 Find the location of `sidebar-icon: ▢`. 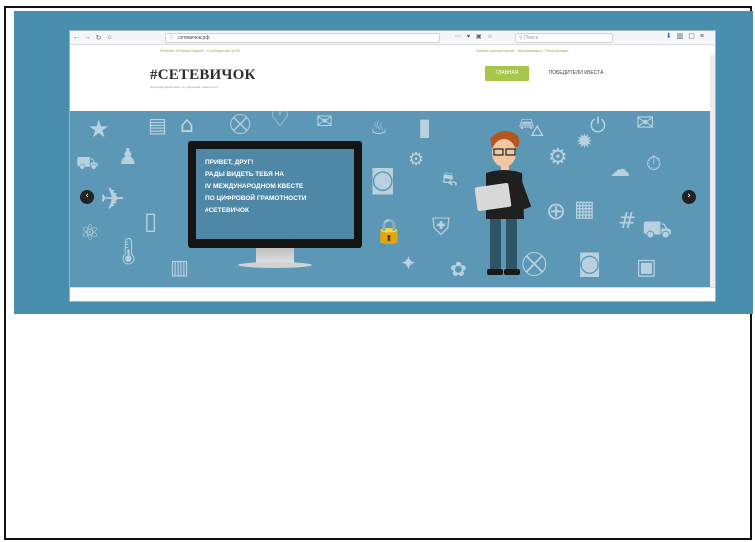

sidebar-icon: ▢ is located at coordinates (694, 36).